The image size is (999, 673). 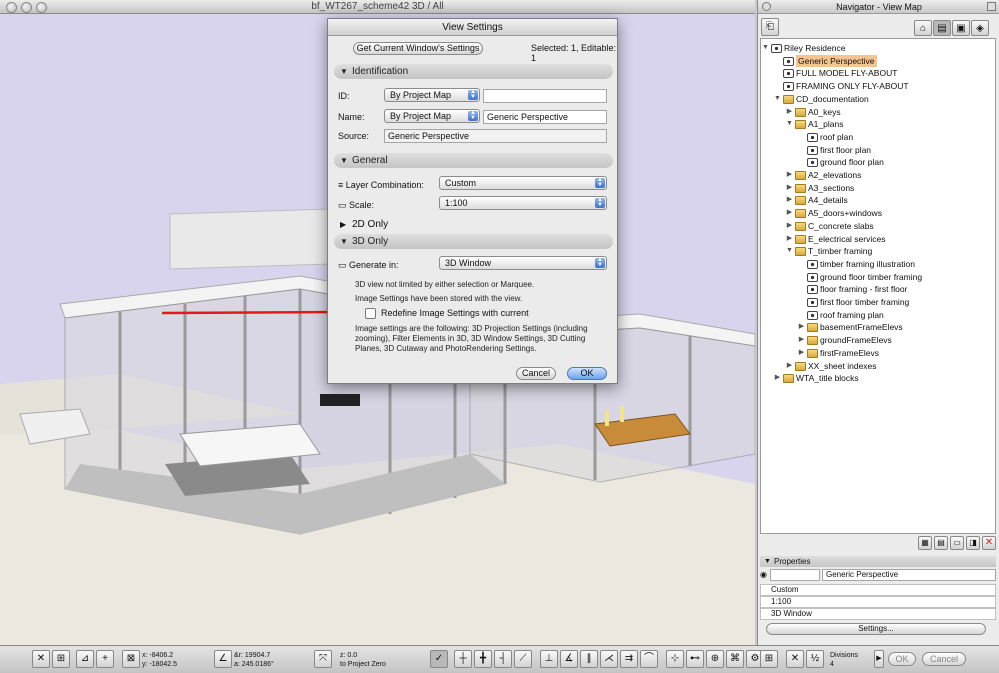 What do you see at coordinates (878, 73) in the screenshot?
I see `tree-item: FULL MODEL FLY-ABOUT` at bounding box center [878, 73].